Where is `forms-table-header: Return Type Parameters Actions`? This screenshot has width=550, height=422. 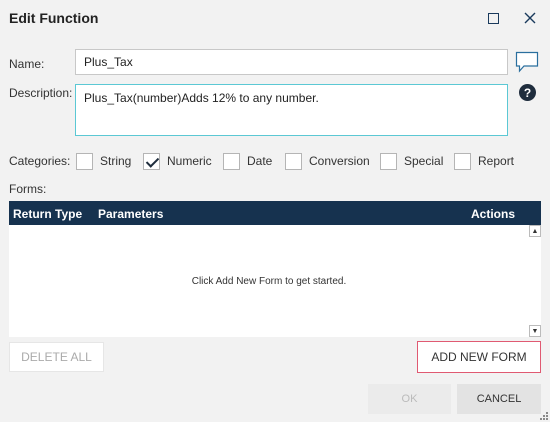
forms-table-header: Return Type Parameters Actions is located at coordinates (275, 213).